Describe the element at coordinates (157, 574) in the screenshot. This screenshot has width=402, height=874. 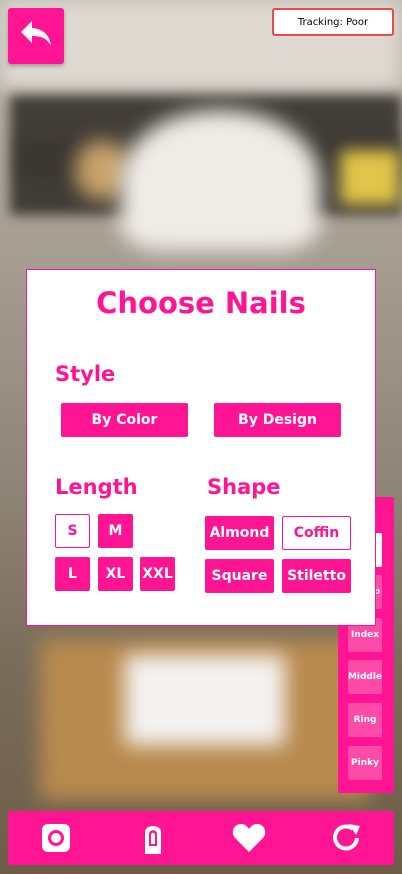
I see `length-xxl-button: XXL` at that location.